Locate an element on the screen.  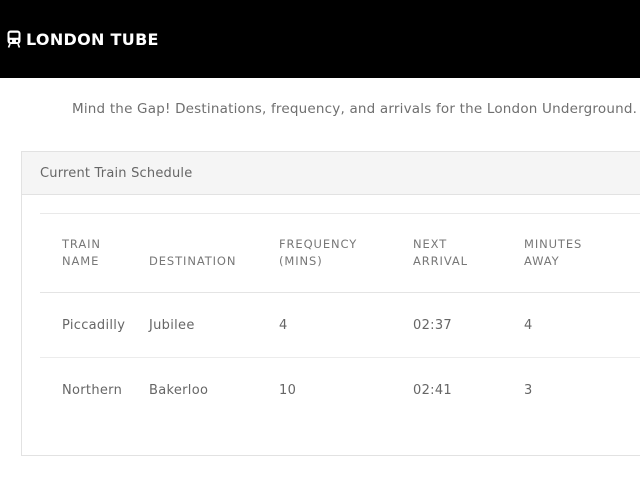
cell-destination: Bakerloo is located at coordinates (179, 390).